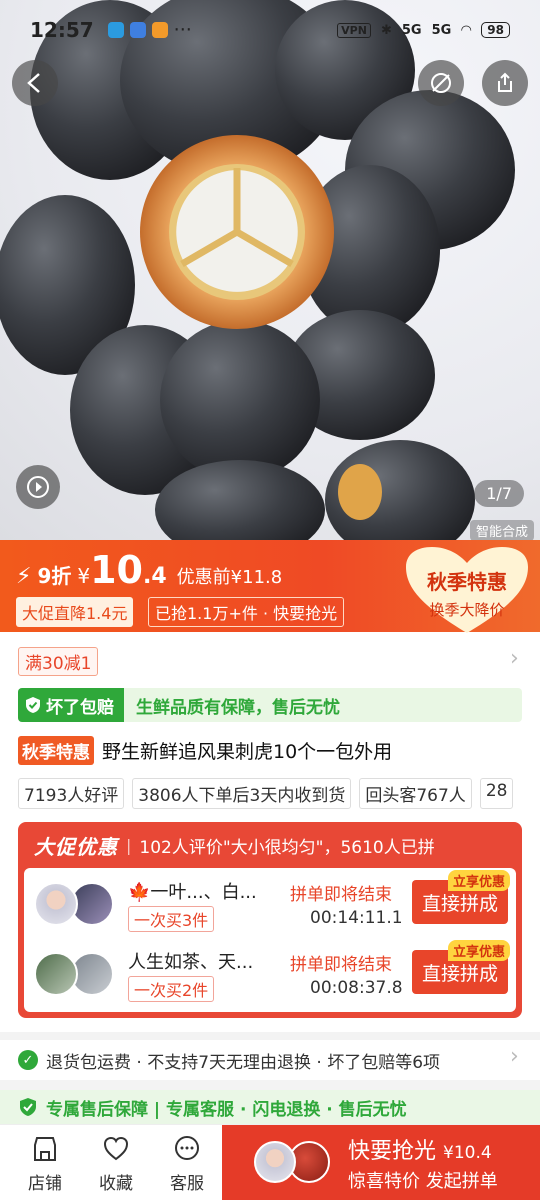 This screenshot has width=540, height=1200. What do you see at coordinates (116, 1164) in the screenshot?
I see `tab-favorite: 收藏` at bounding box center [116, 1164].